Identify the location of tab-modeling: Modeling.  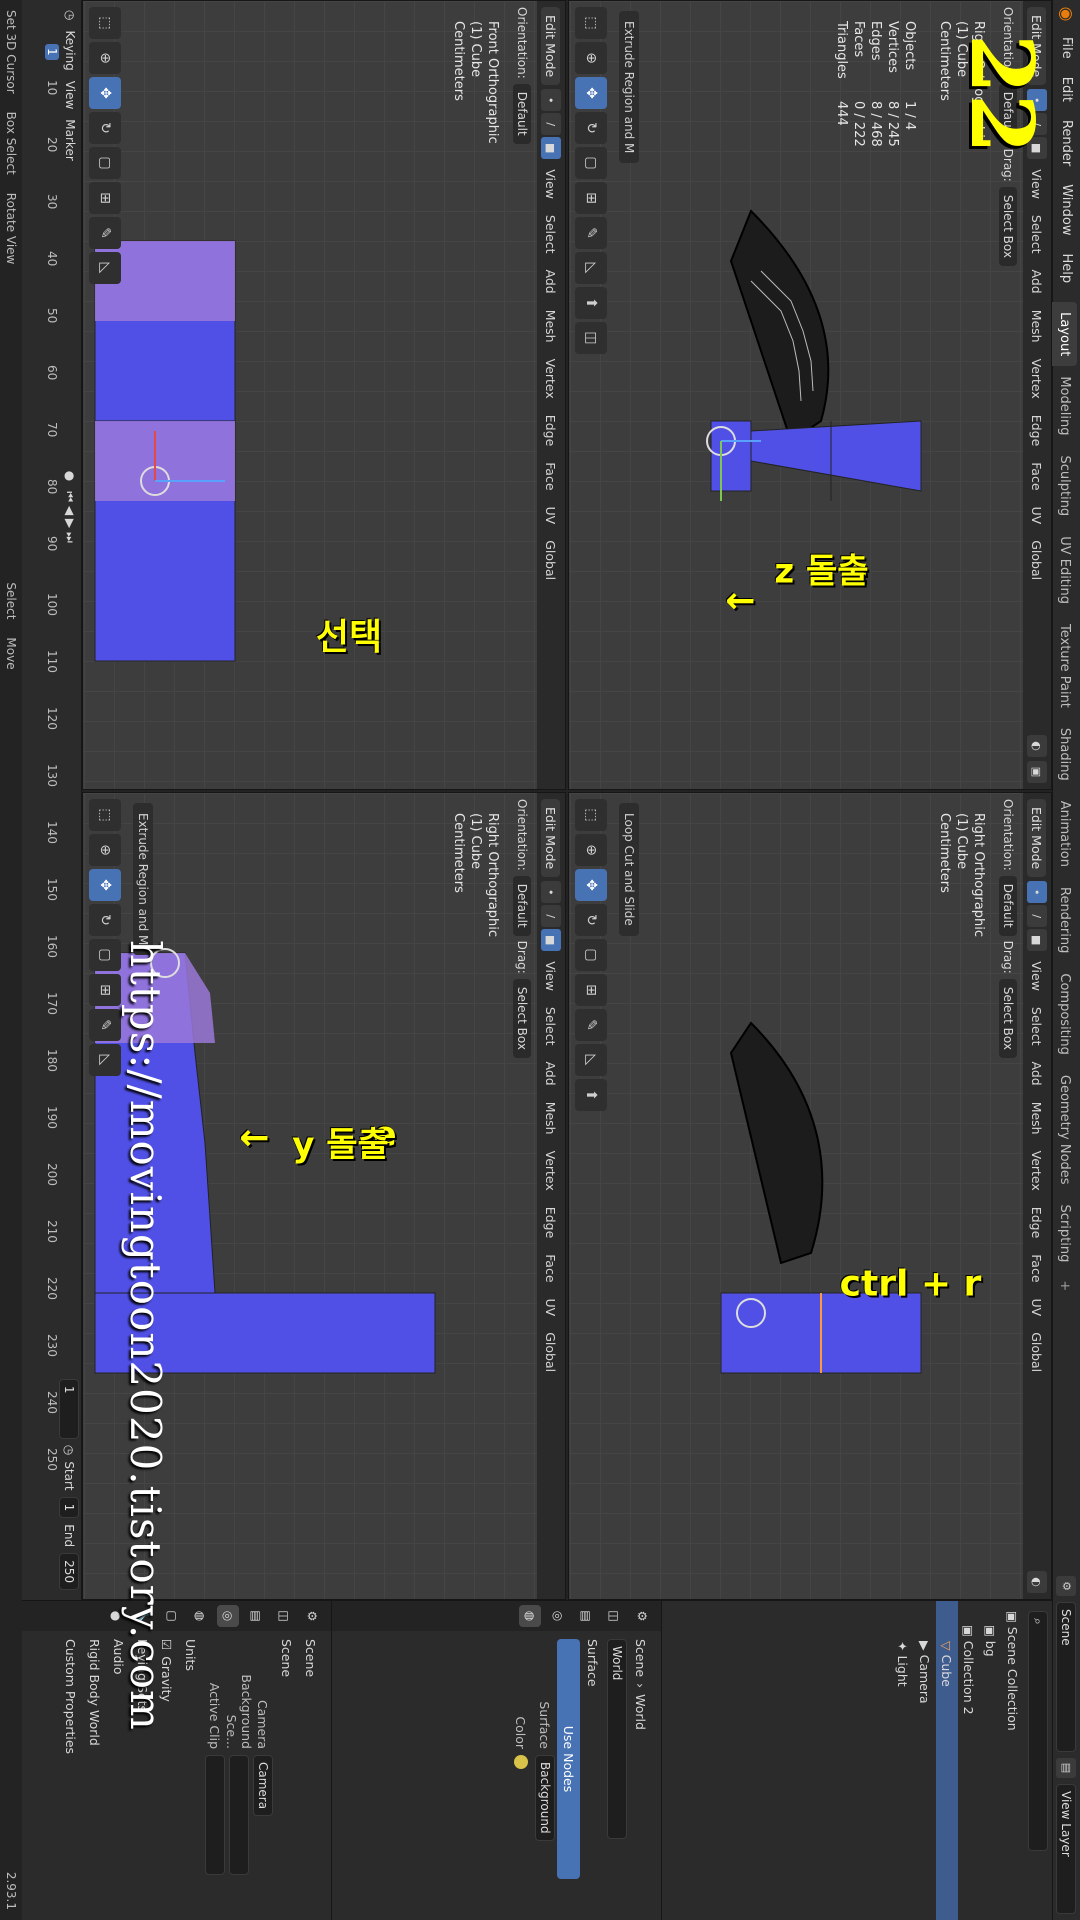
(1065, 405).